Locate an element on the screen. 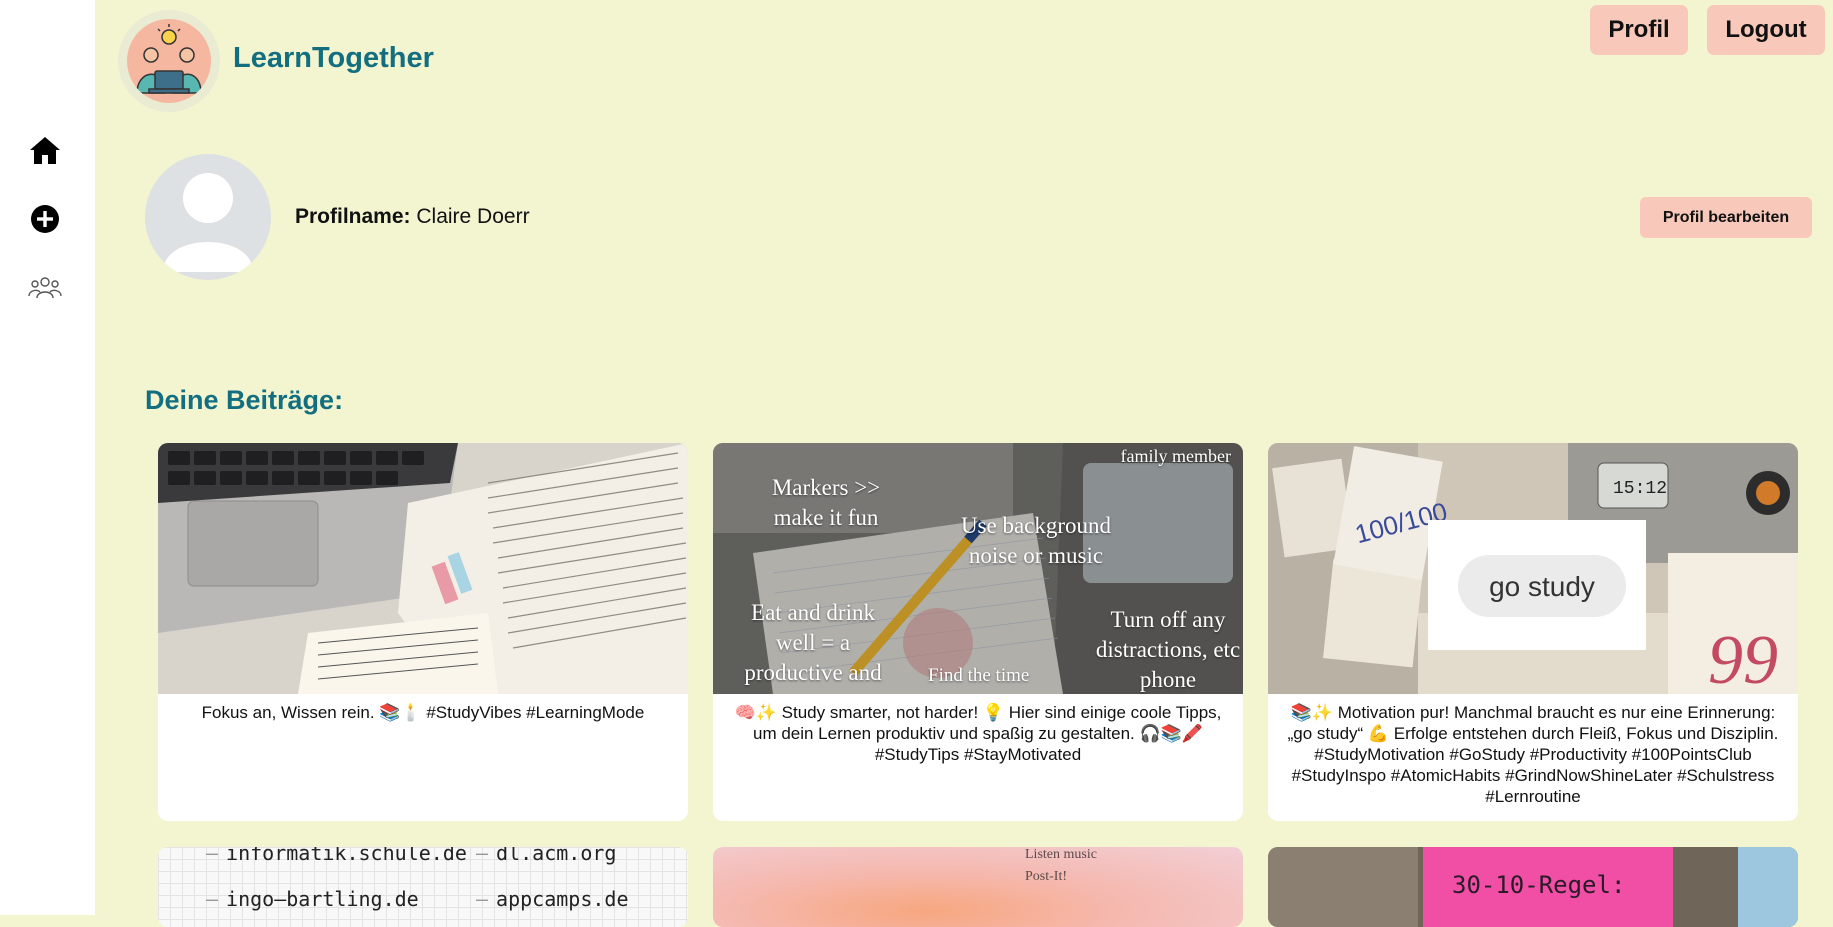 The height and width of the screenshot is (927, 1833). sidebar is located at coordinates (47, 457).